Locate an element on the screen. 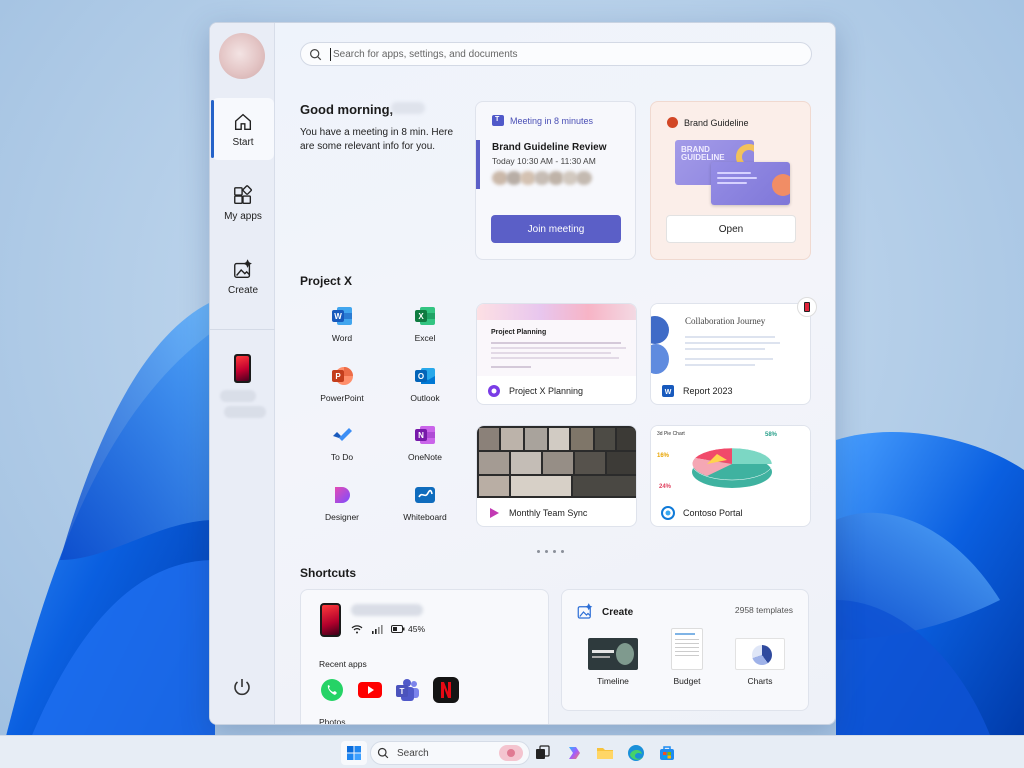  apps-grid-icon is located at coordinates (243, 194).